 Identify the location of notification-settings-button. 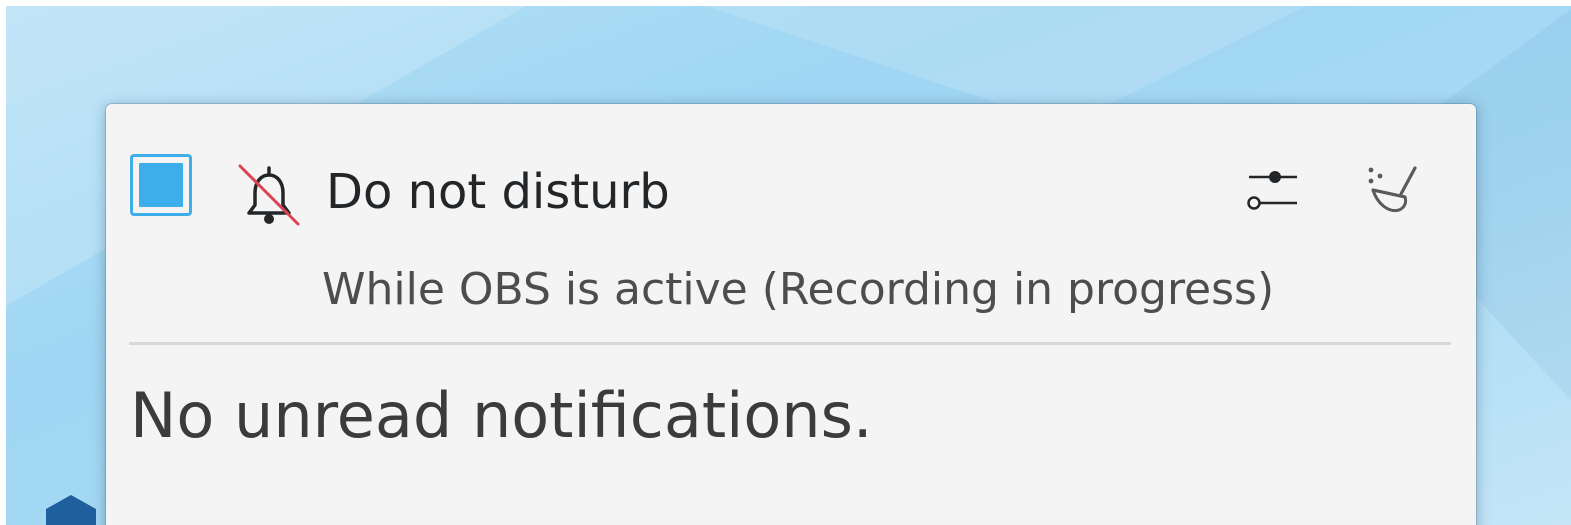
(1271, 192).